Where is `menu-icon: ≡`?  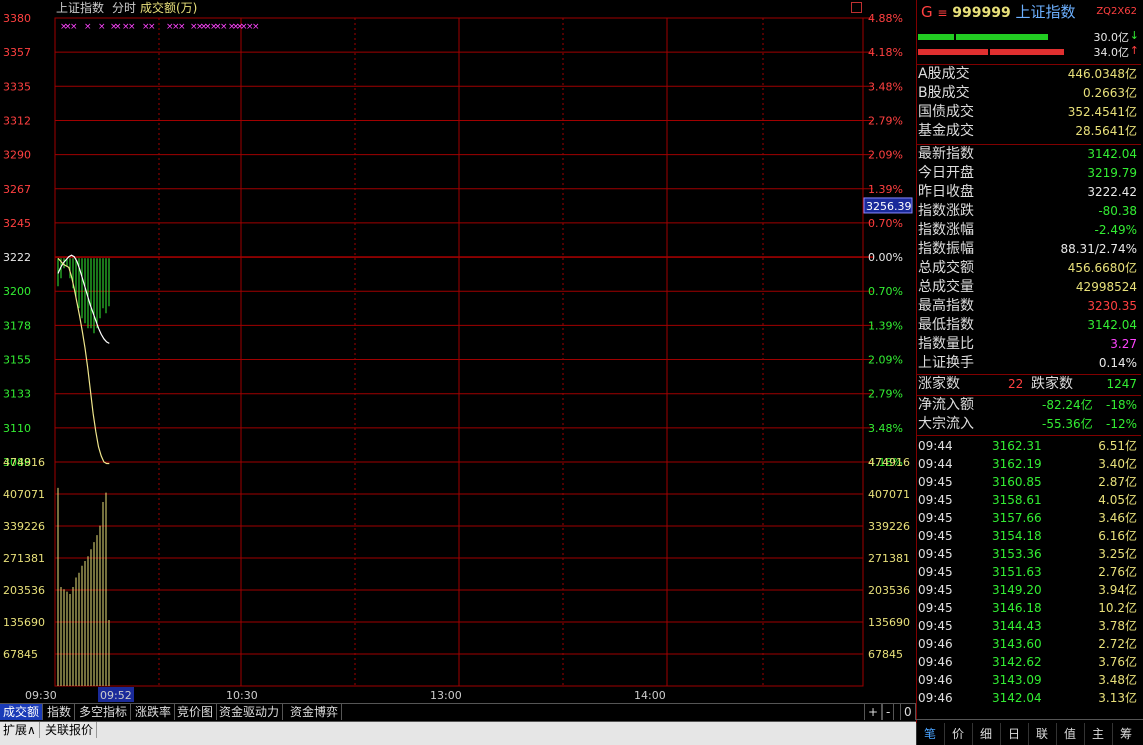
menu-icon: ≡ is located at coordinates (942, 13).